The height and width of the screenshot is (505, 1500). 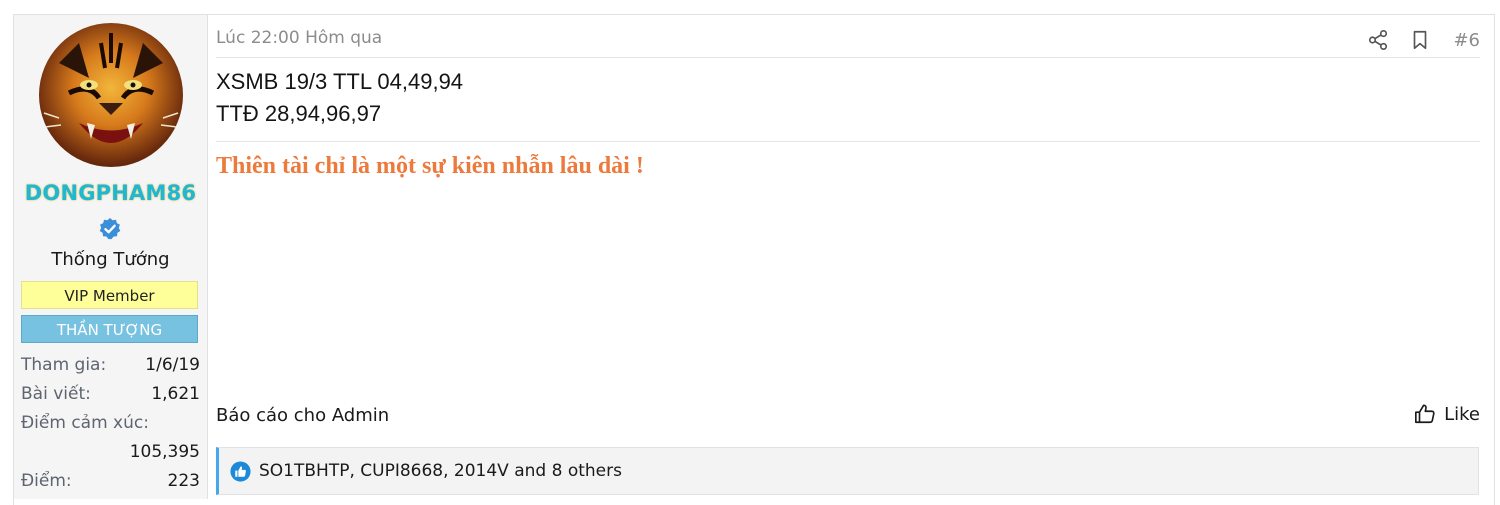 I want to click on stat-posts: Bài viết: 1,621, so click(x=110, y=394).